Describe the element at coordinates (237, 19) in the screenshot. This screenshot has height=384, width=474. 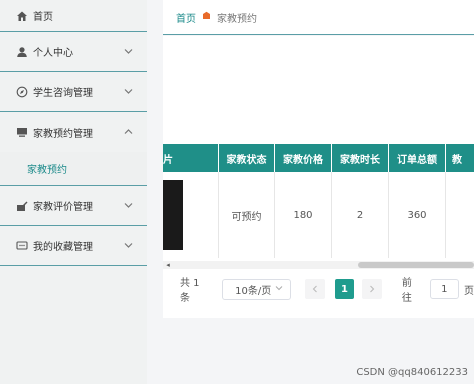
I see `breadcrumb-current: 家教预约` at that location.